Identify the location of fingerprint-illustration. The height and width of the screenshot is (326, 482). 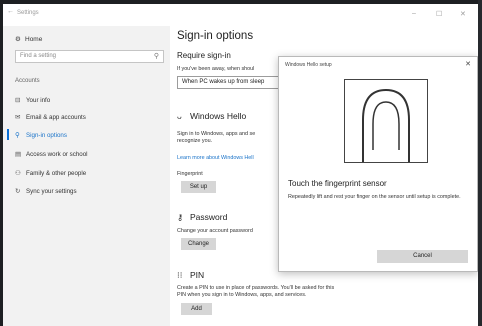
(386, 121).